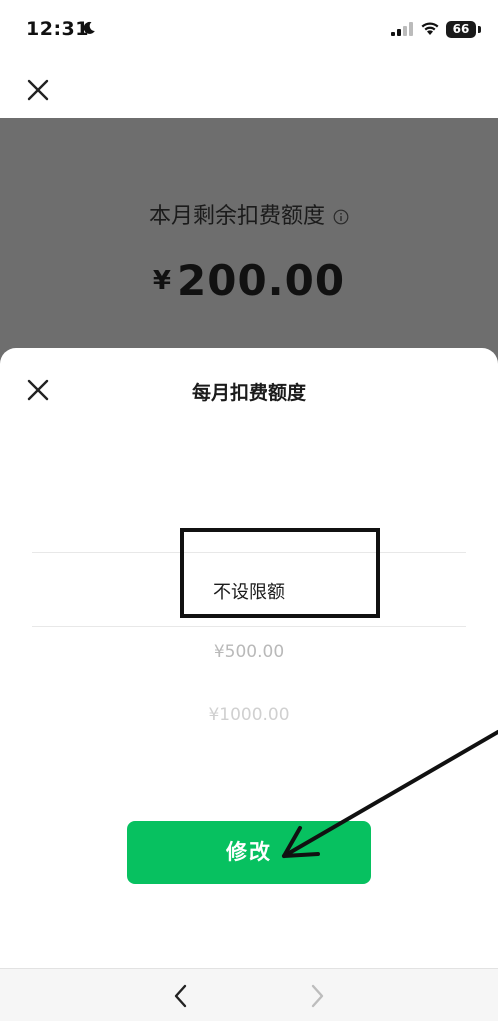  Describe the element at coordinates (38, 90) in the screenshot. I see `close-icon` at that location.